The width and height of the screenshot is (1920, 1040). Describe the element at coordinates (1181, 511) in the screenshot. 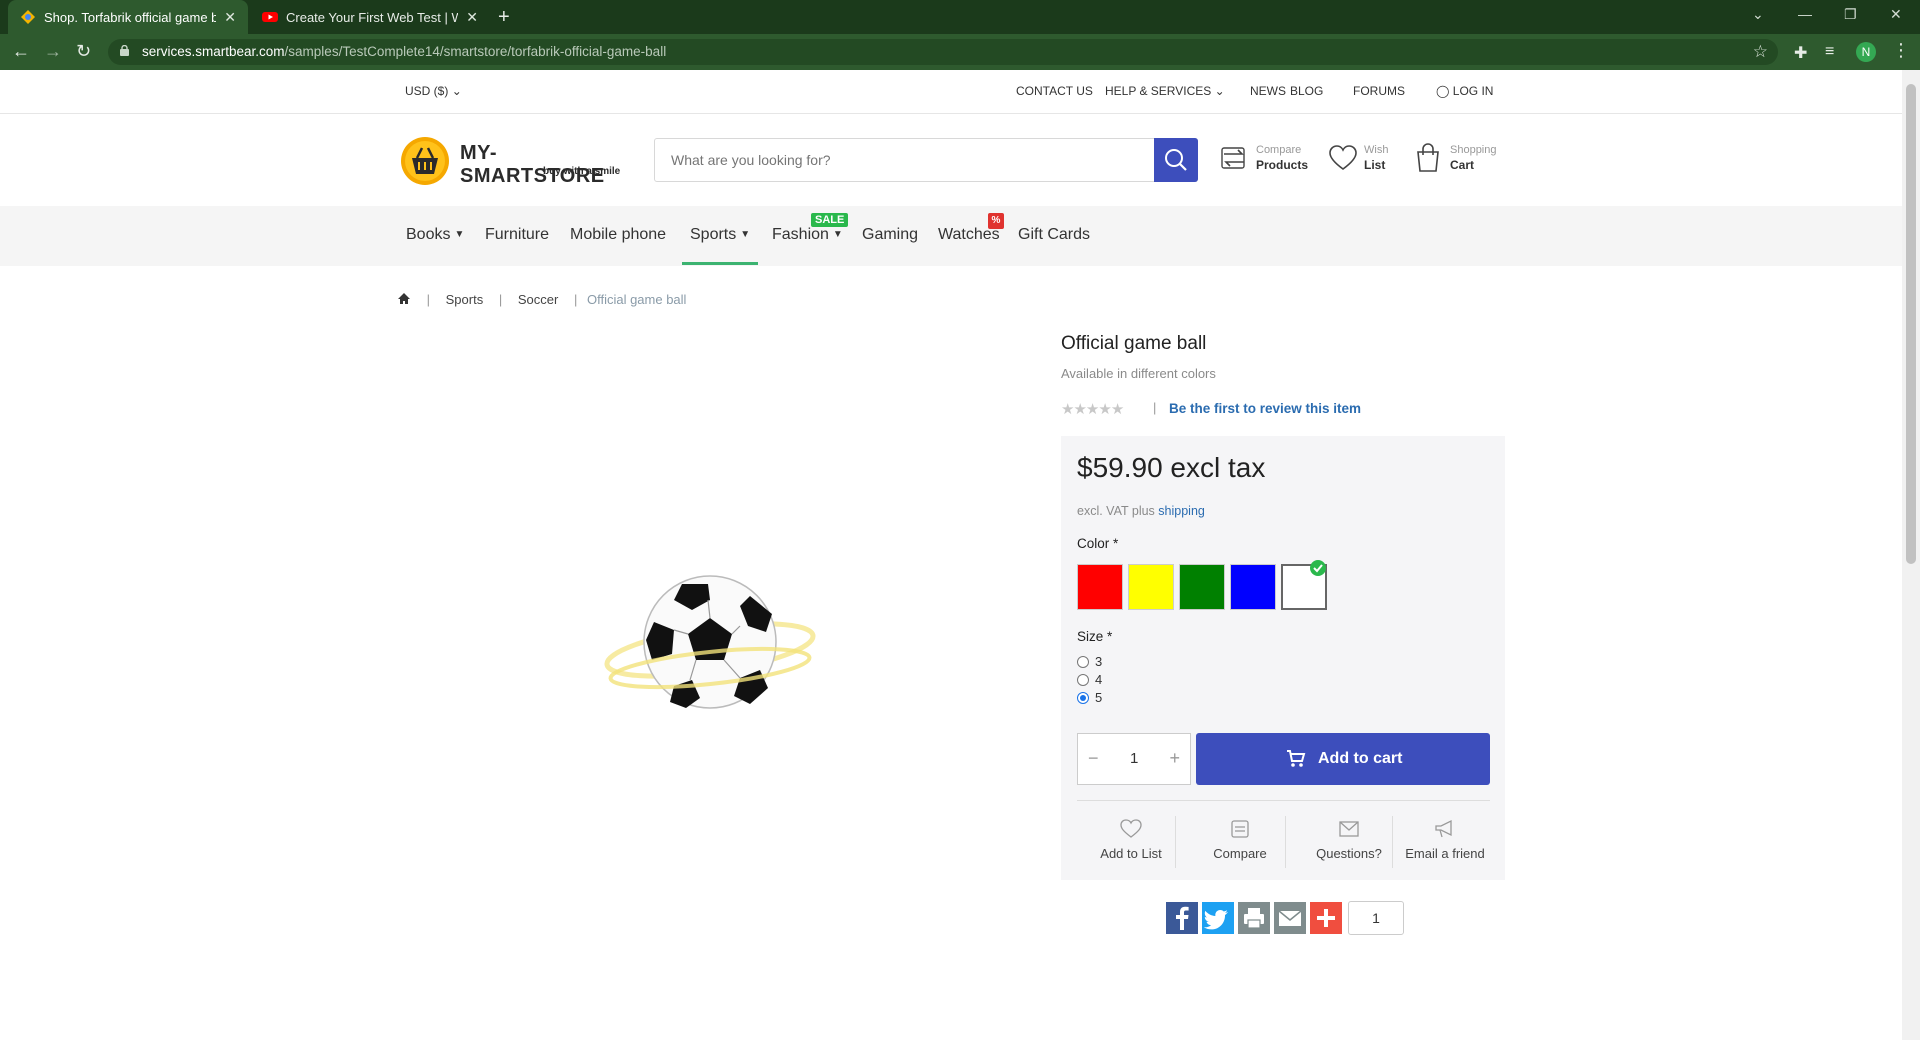

I see `shipping-link: shipping` at that location.